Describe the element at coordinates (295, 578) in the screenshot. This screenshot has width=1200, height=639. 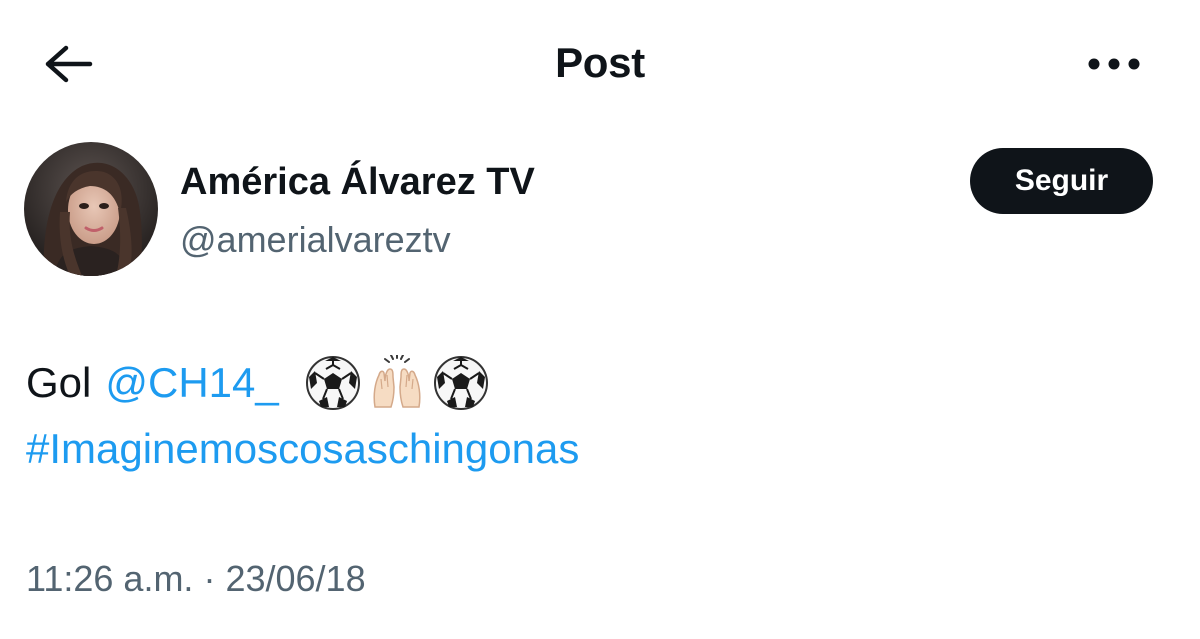
I see `post-date: 23/06/18` at that location.